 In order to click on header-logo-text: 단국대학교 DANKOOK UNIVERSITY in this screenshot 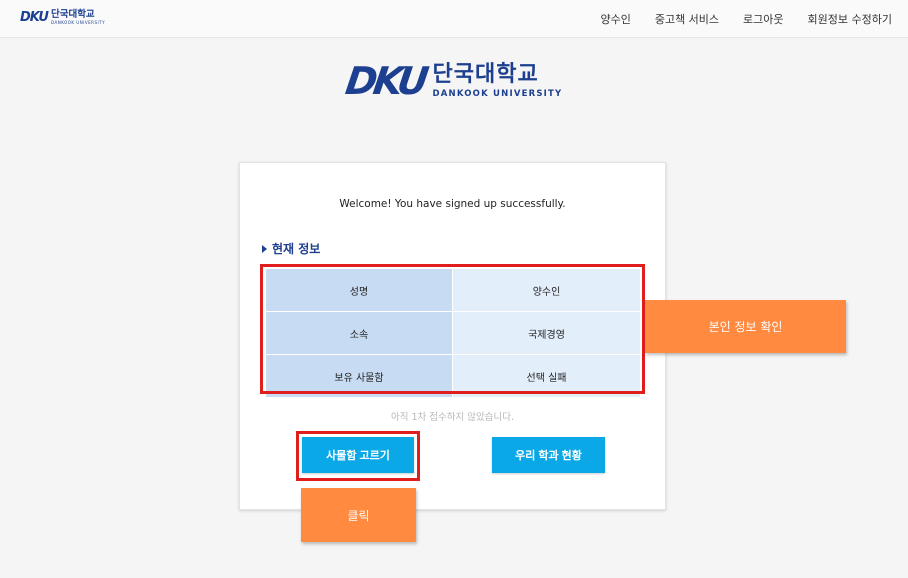, I will do `click(78, 17)`.